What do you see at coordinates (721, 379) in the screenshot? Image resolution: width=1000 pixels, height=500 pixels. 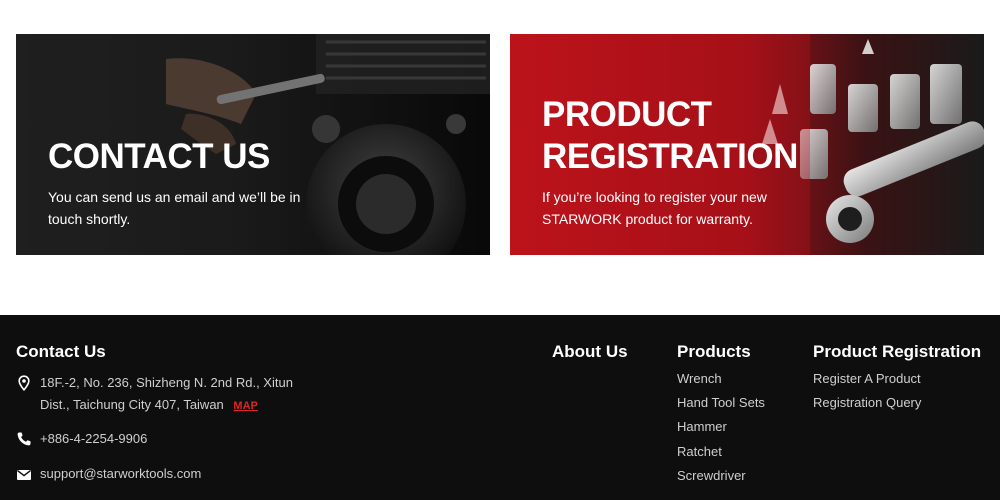 I see `product-link-wrench: Wrench` at bounding box center [721, 379].